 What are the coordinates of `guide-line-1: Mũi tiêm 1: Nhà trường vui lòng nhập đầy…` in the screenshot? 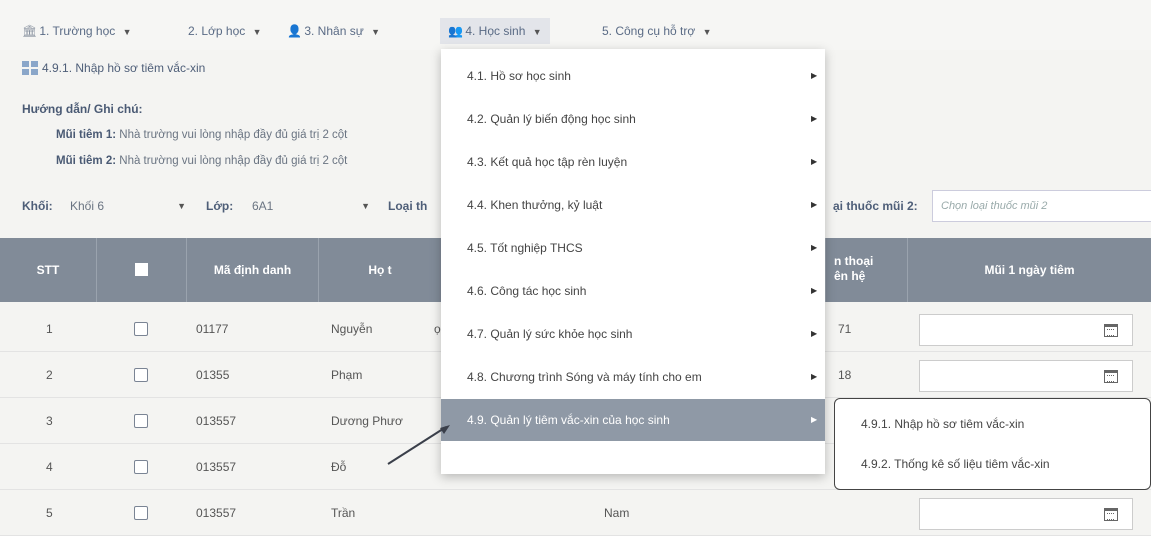 It's located at (201, 135).